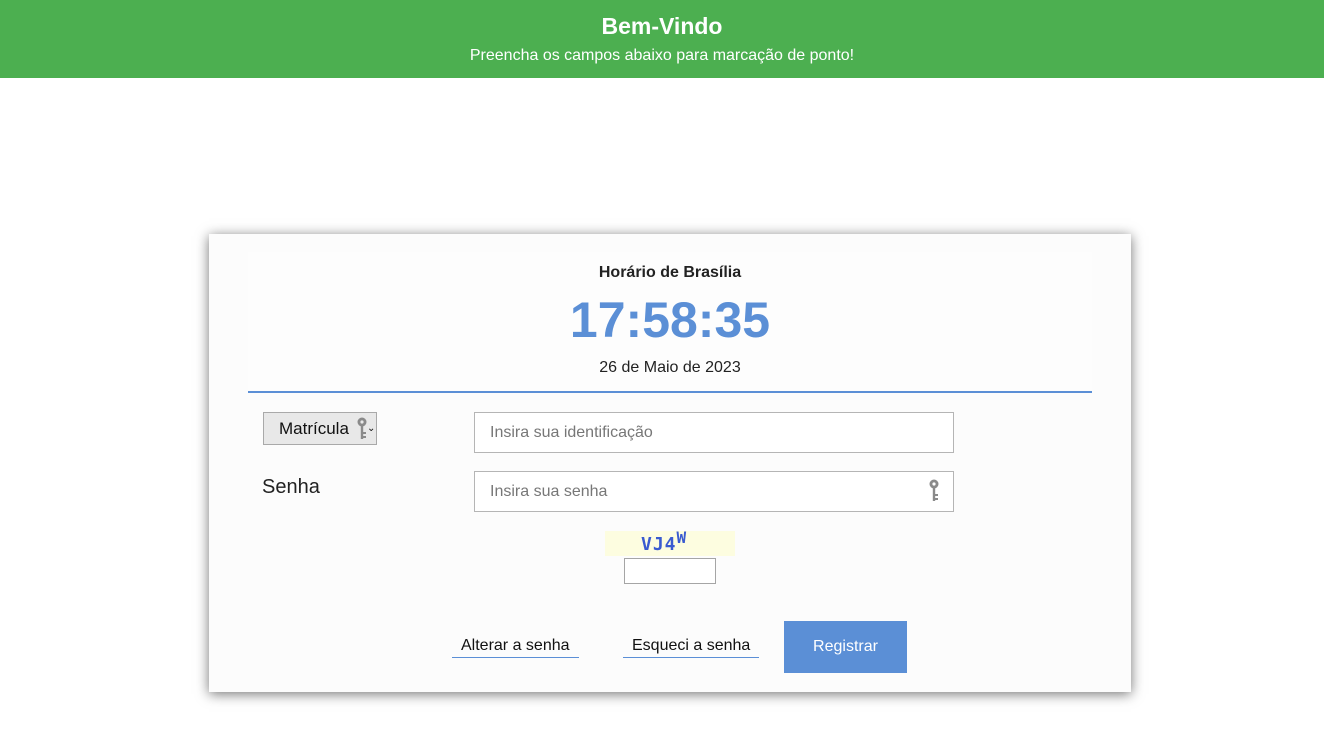  I want to click on password-input, so click(714, 491).